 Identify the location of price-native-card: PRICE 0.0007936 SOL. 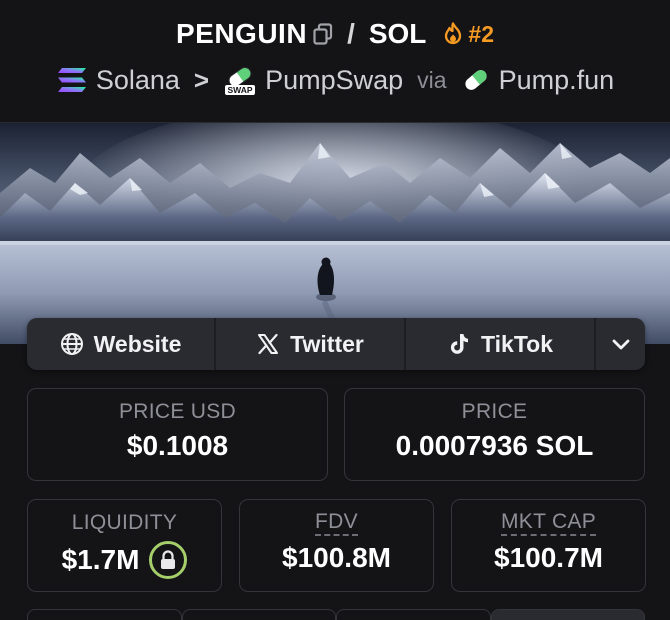
(494, 434).